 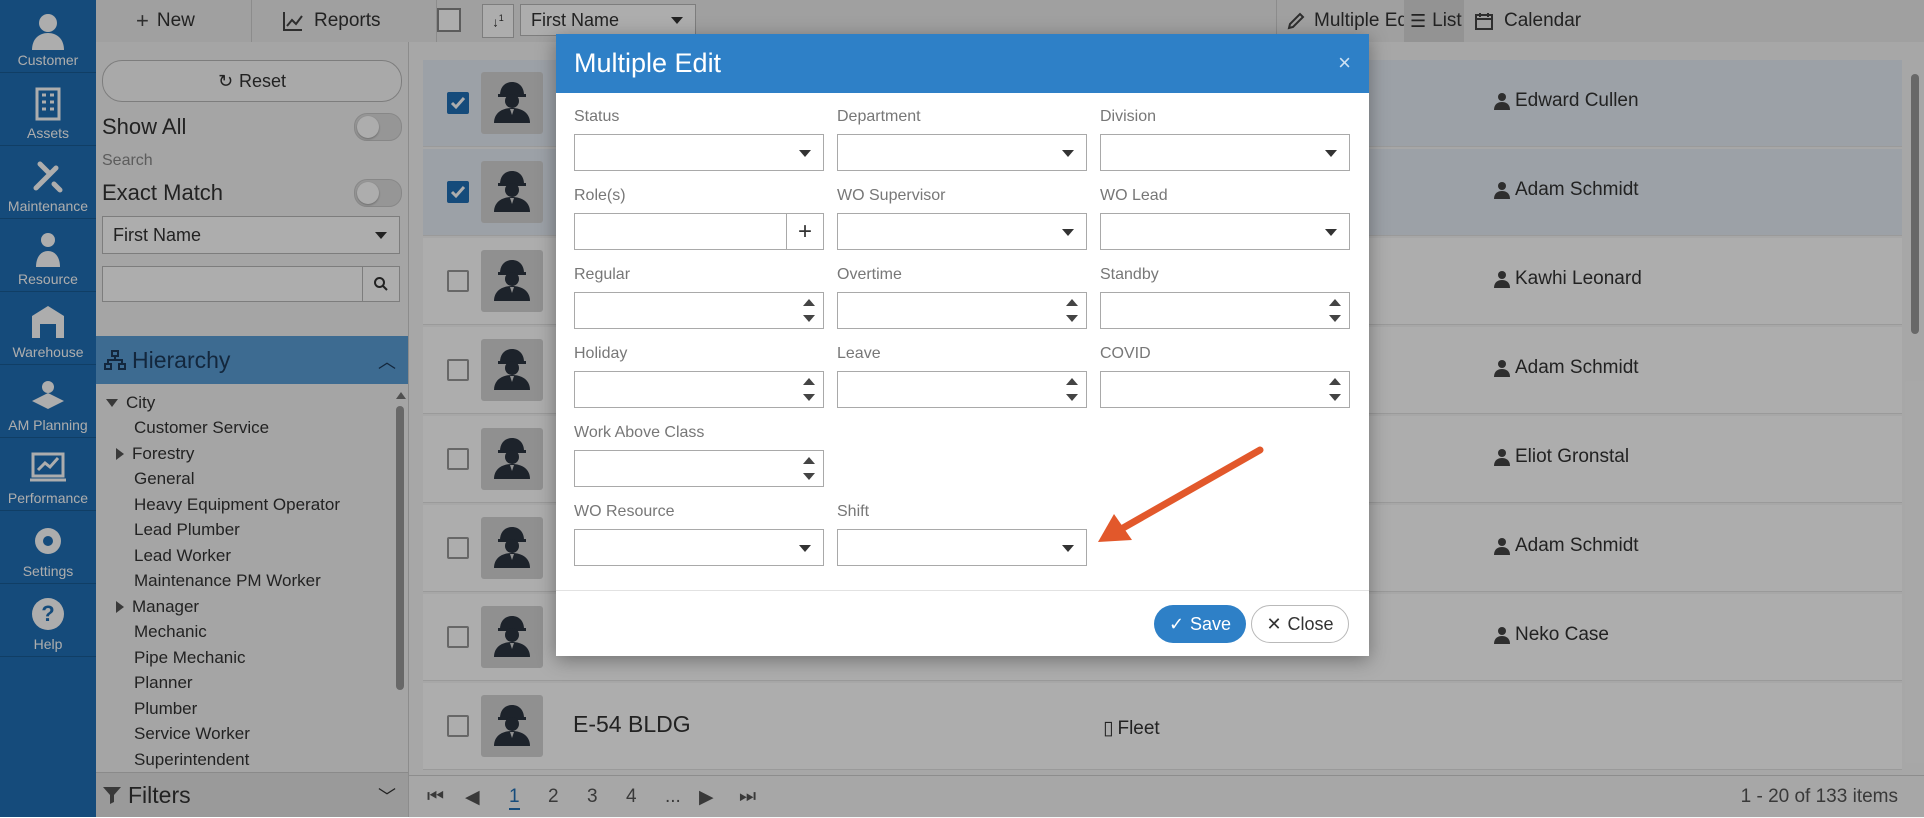 What do you see at coordinates (639, 432) in the screenshot?
I see `work-above-class-label: Work Above Class` at bounding box center [639, 432].